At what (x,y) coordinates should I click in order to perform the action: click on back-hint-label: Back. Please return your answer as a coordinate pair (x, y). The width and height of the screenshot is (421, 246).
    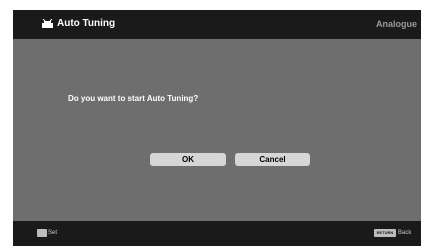
    Looking at the image, I should click on (405, 233).